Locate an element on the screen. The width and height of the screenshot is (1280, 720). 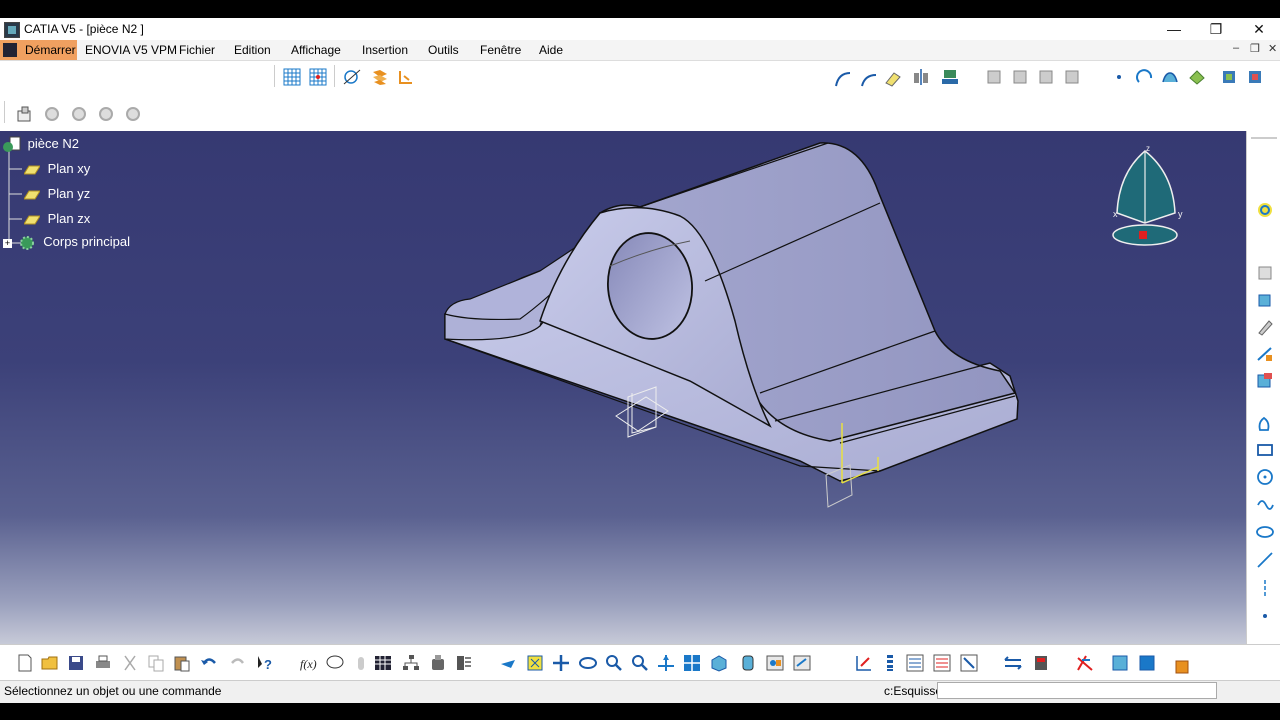
restore-button: ❐ is located at coordinates (1216, 29).